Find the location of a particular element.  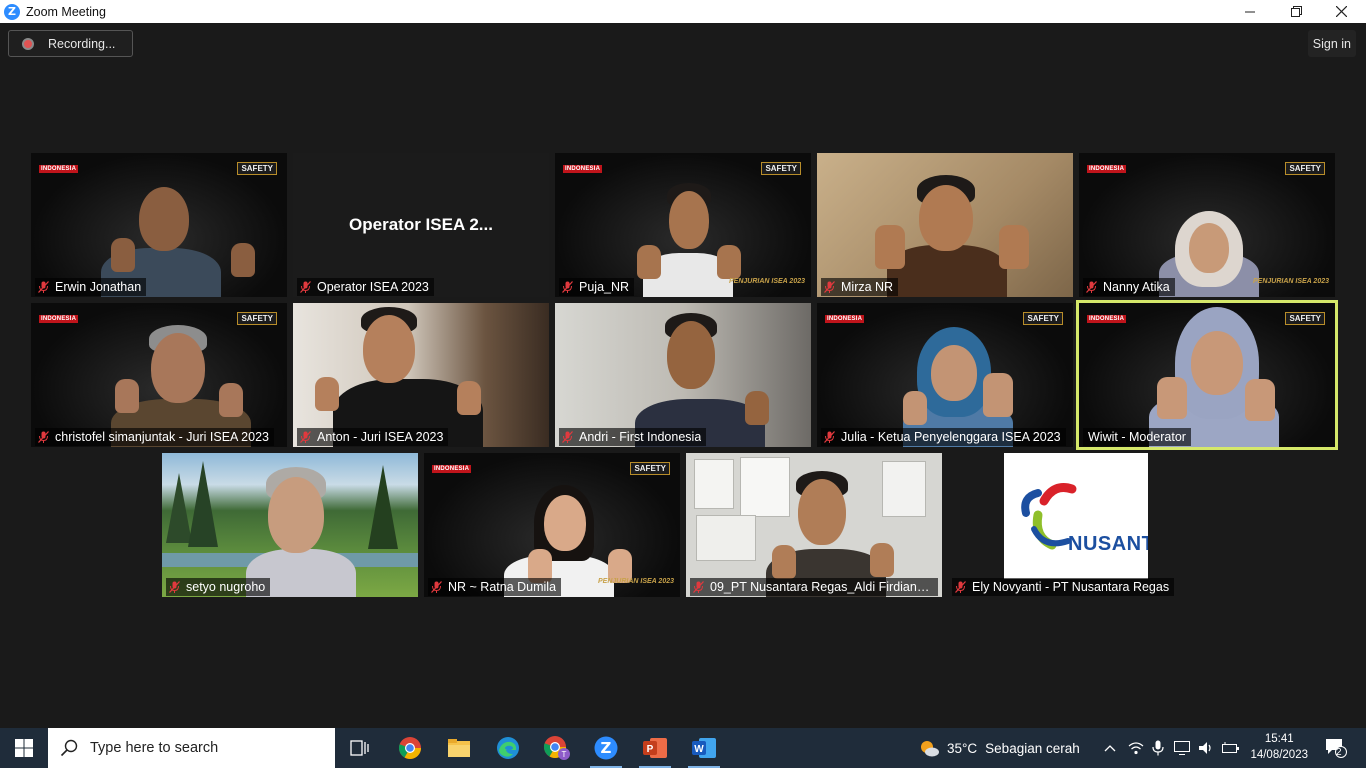

penjurian-label: PENJURIAN ISEA 2023 is located at coordinates (636, 581).